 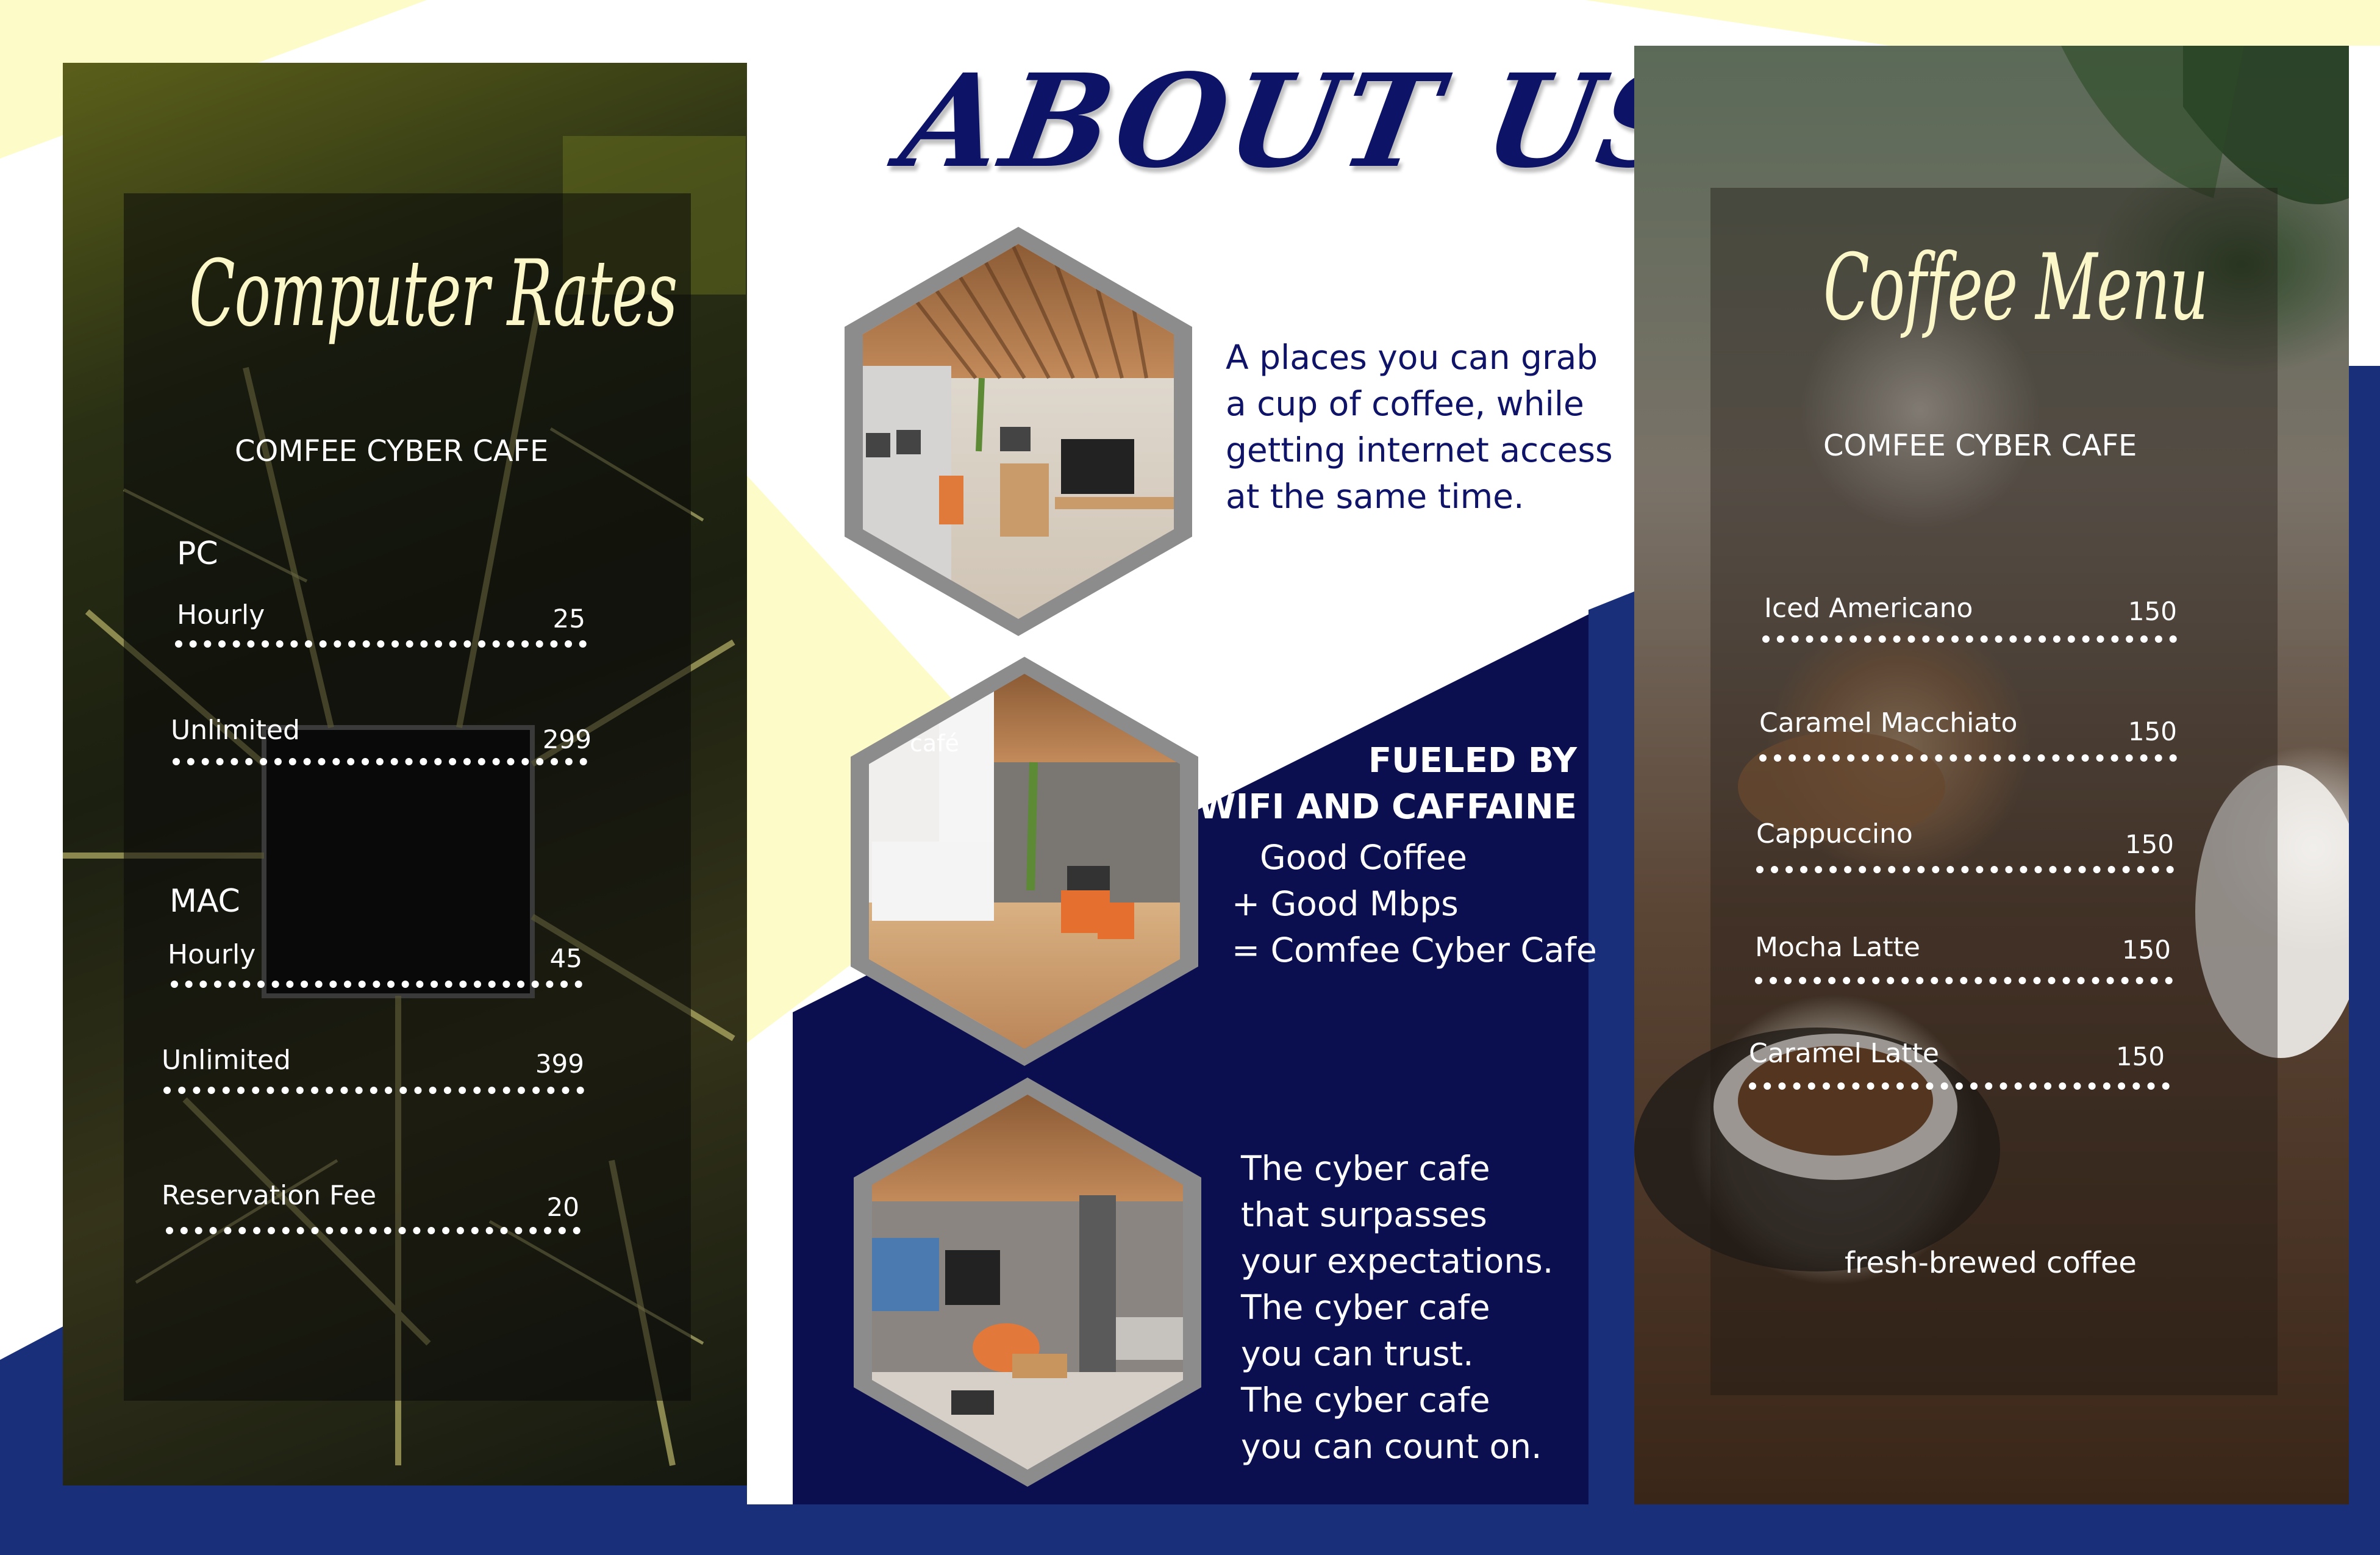 What do you see at coordinates (1027, 1283) in the screenshot?
I see `hex-photo-gaming-lounge` at bounding box center [1027, 1283].